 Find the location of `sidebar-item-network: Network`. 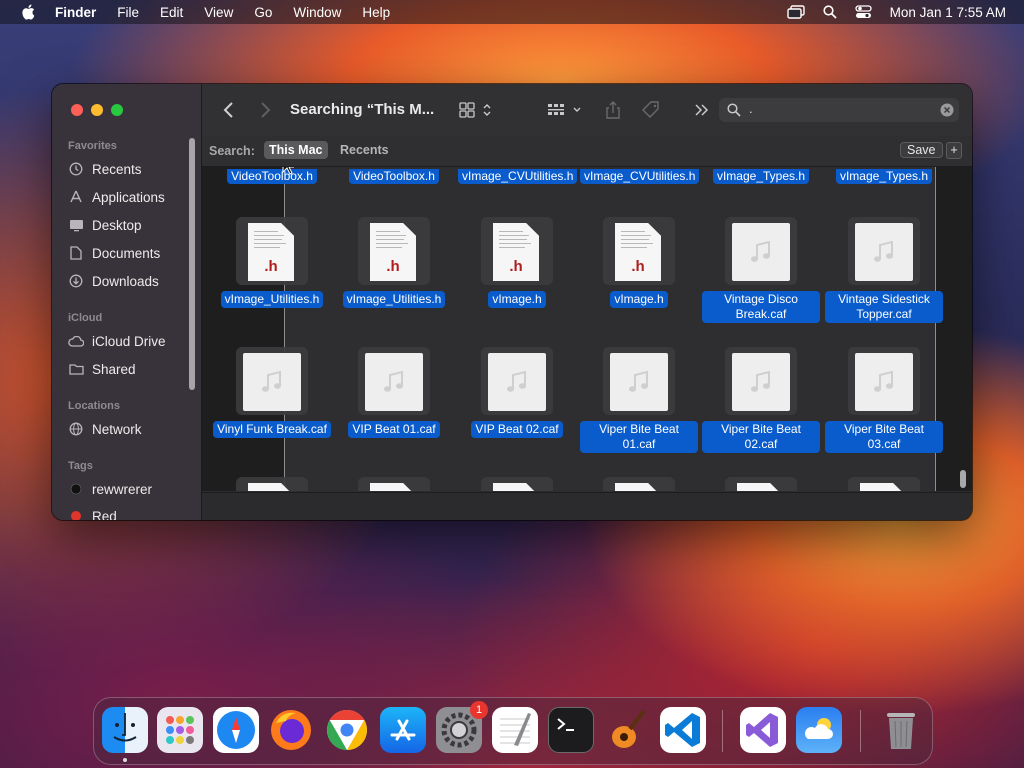

sidebar-item-network: Network is located at coordinates (105, 429).